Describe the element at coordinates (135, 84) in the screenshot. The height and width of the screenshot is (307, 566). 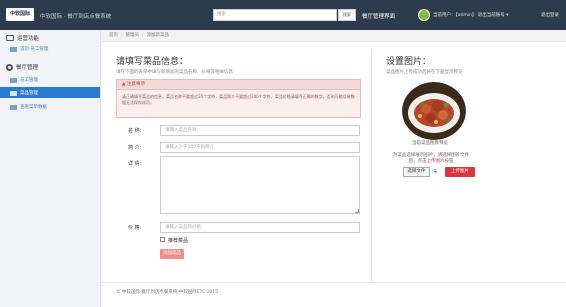
I see `notice-title: 注意事项` at that location.